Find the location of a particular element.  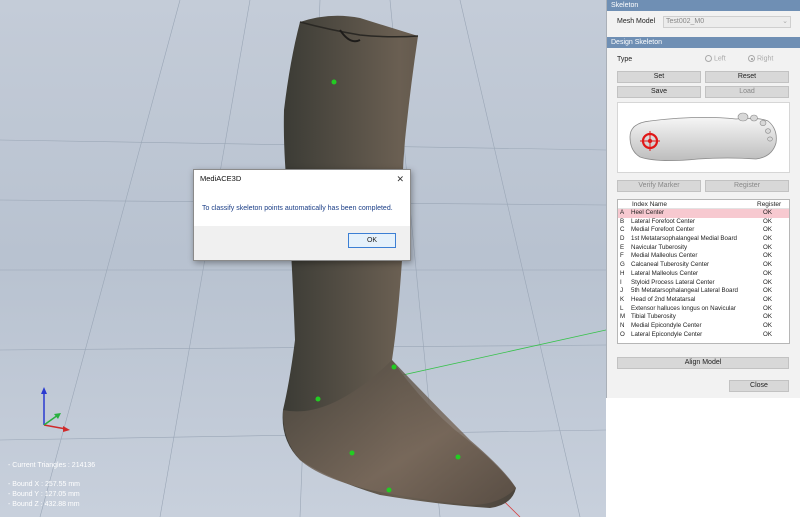

row-name: Medial Malleolus Center is located at coordinates (664, 256).